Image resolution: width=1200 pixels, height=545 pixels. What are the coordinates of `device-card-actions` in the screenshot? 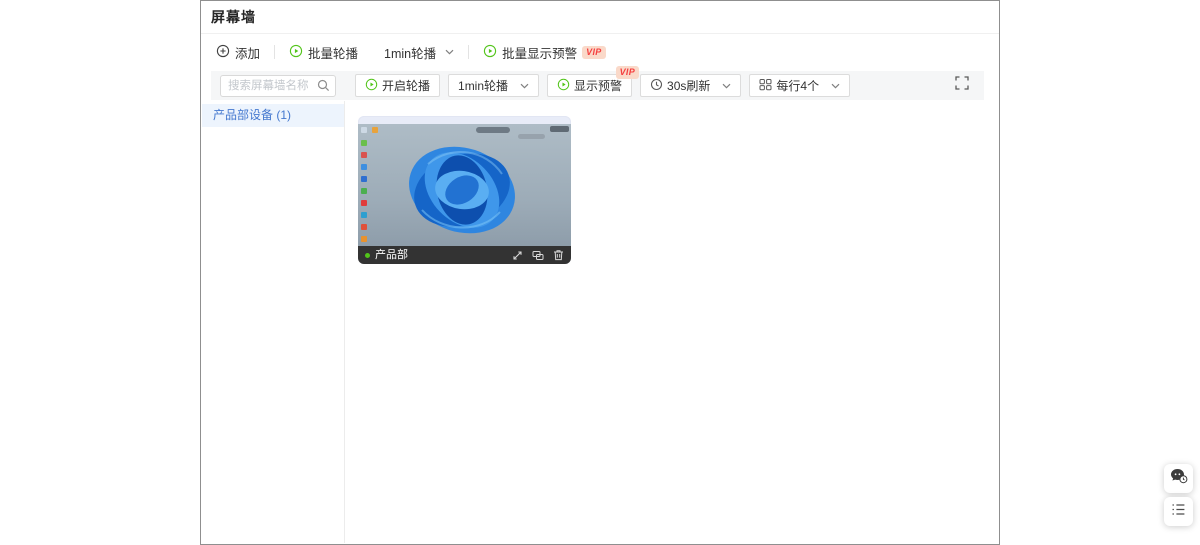 It's located at (538, 255).